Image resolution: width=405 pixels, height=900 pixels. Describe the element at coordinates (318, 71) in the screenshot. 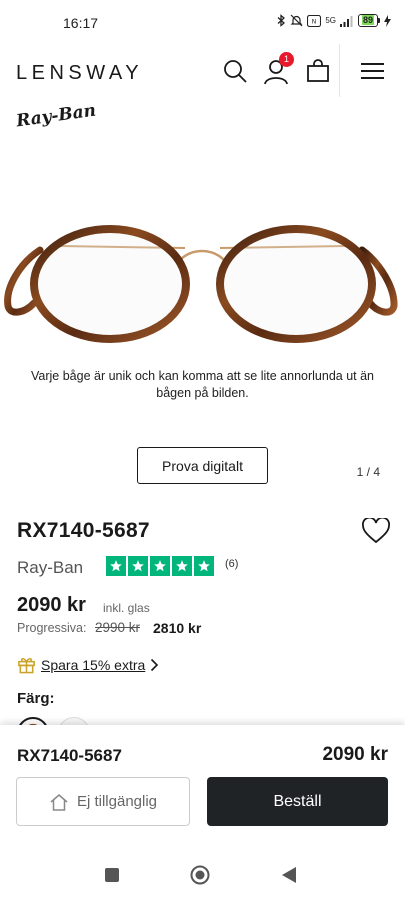

I see `bag-icon` at that location.